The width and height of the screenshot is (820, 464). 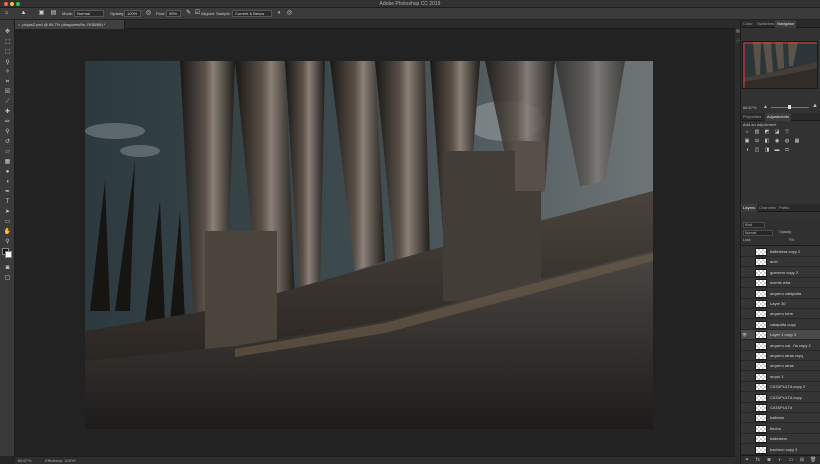 What do you see at coordinates (7, 142) in the screenshot?
I see `history-brush-icon: ↺` at bounding box center [7, 142].